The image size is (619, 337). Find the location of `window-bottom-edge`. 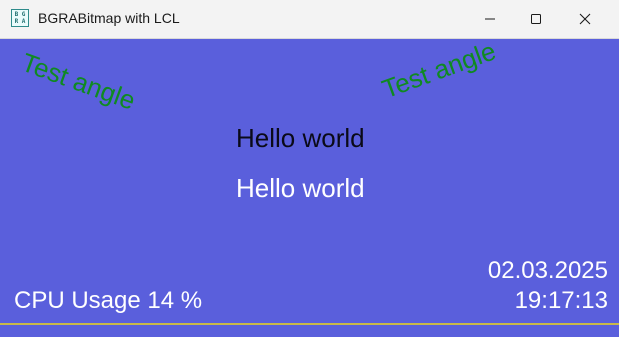

window-bottom-edge is located at coordinates (309, 331).